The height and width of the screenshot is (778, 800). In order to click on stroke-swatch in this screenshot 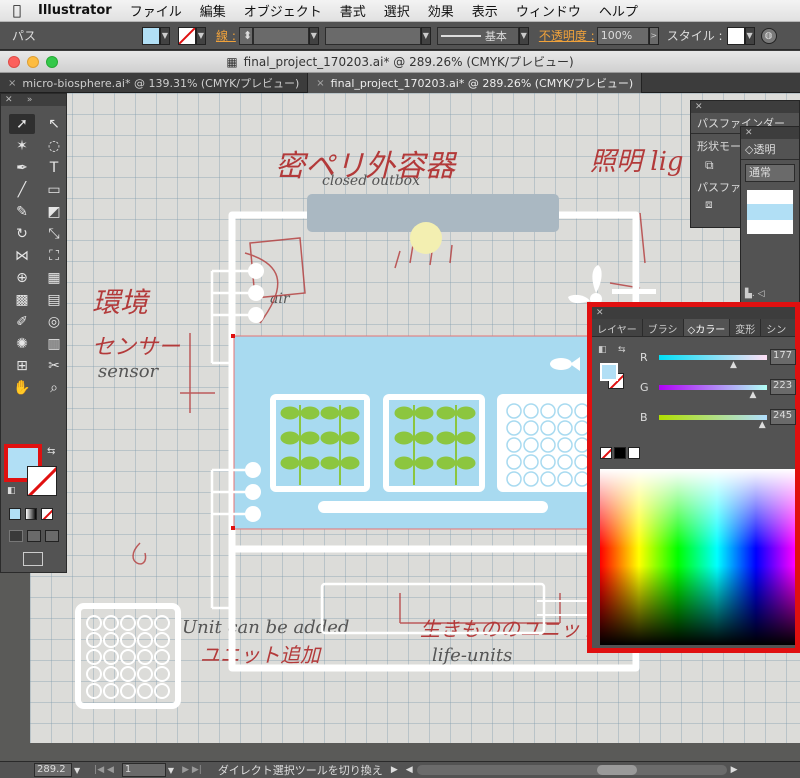, I will do `click(187, 35)`.